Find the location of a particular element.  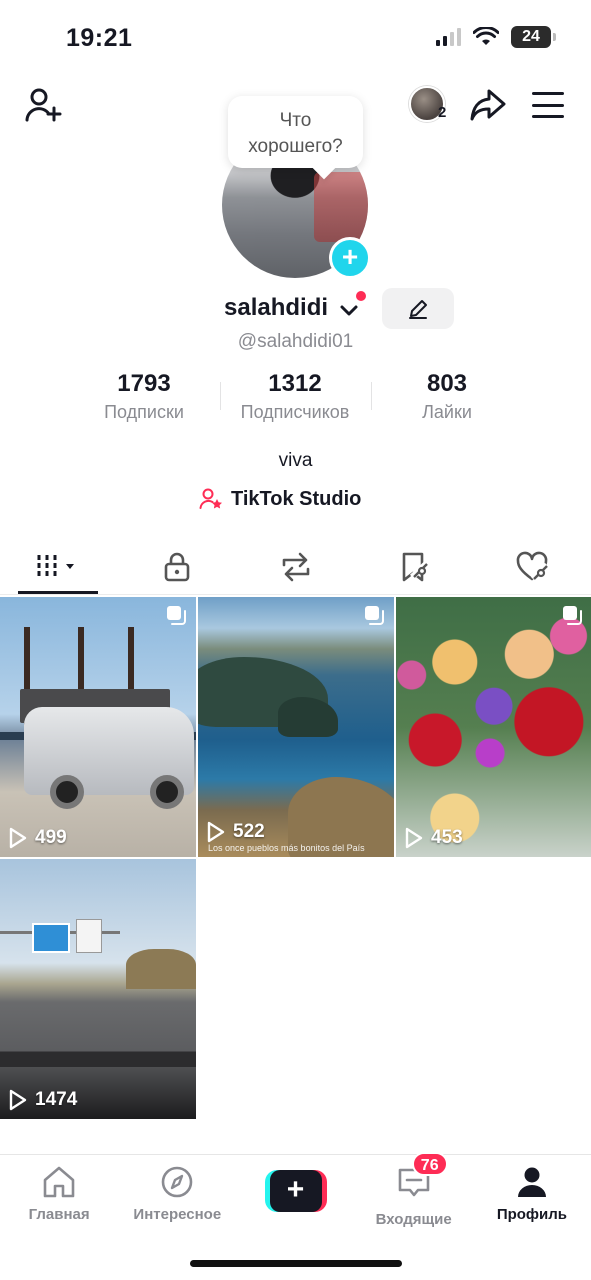

content-tabs is located at coordinates (295, 567).